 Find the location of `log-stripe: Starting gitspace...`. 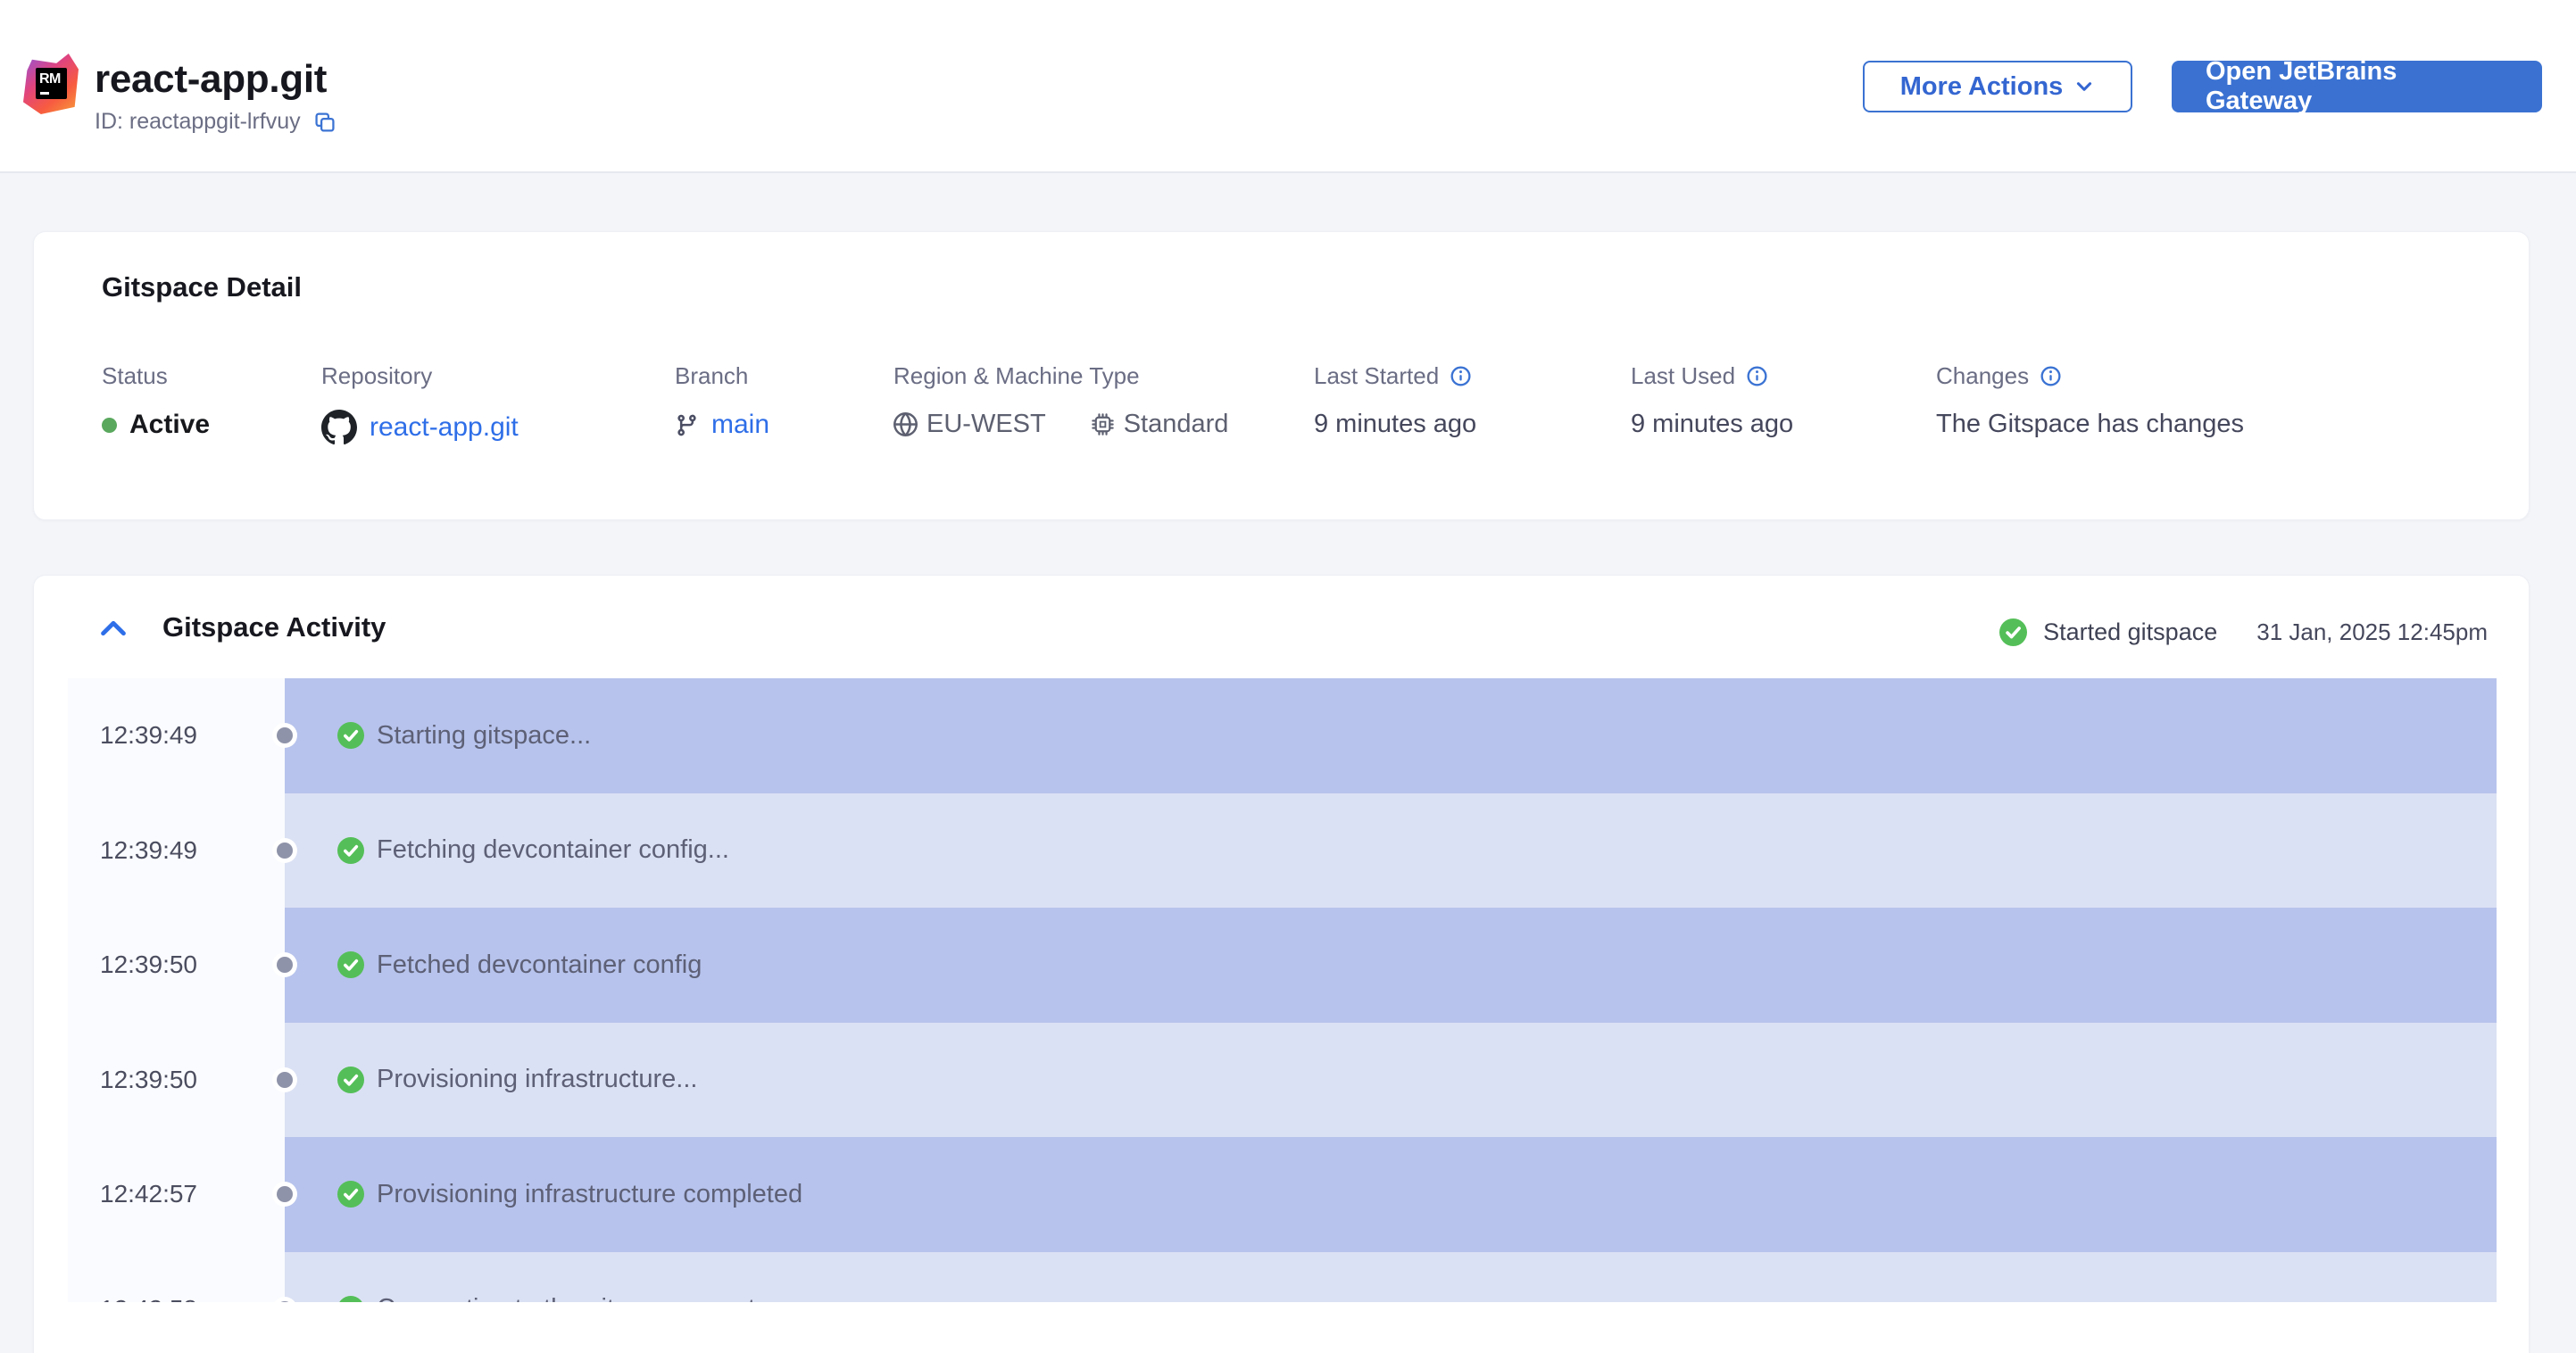

log-stripe: Starting gitspace... is located at coordinates (1391, 735).